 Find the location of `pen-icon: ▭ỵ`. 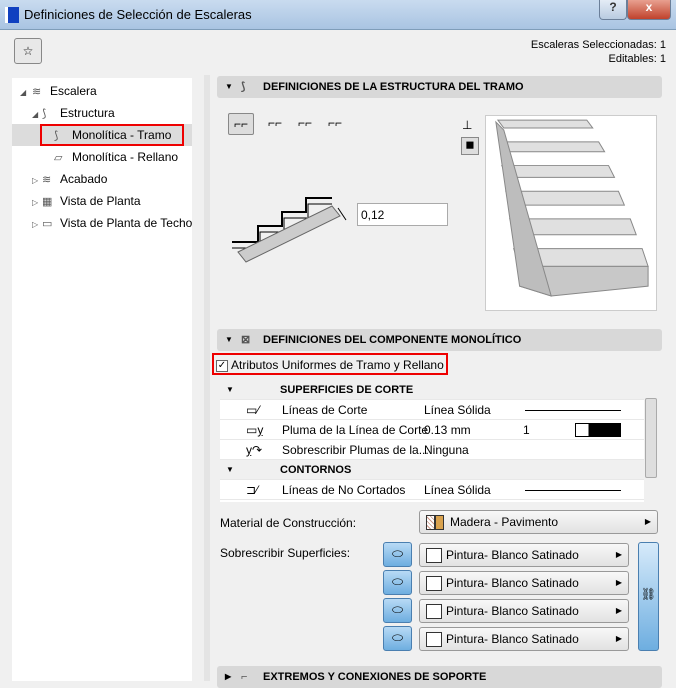

pen-icon: ▭ỵ is located at coordinates (255, 430).